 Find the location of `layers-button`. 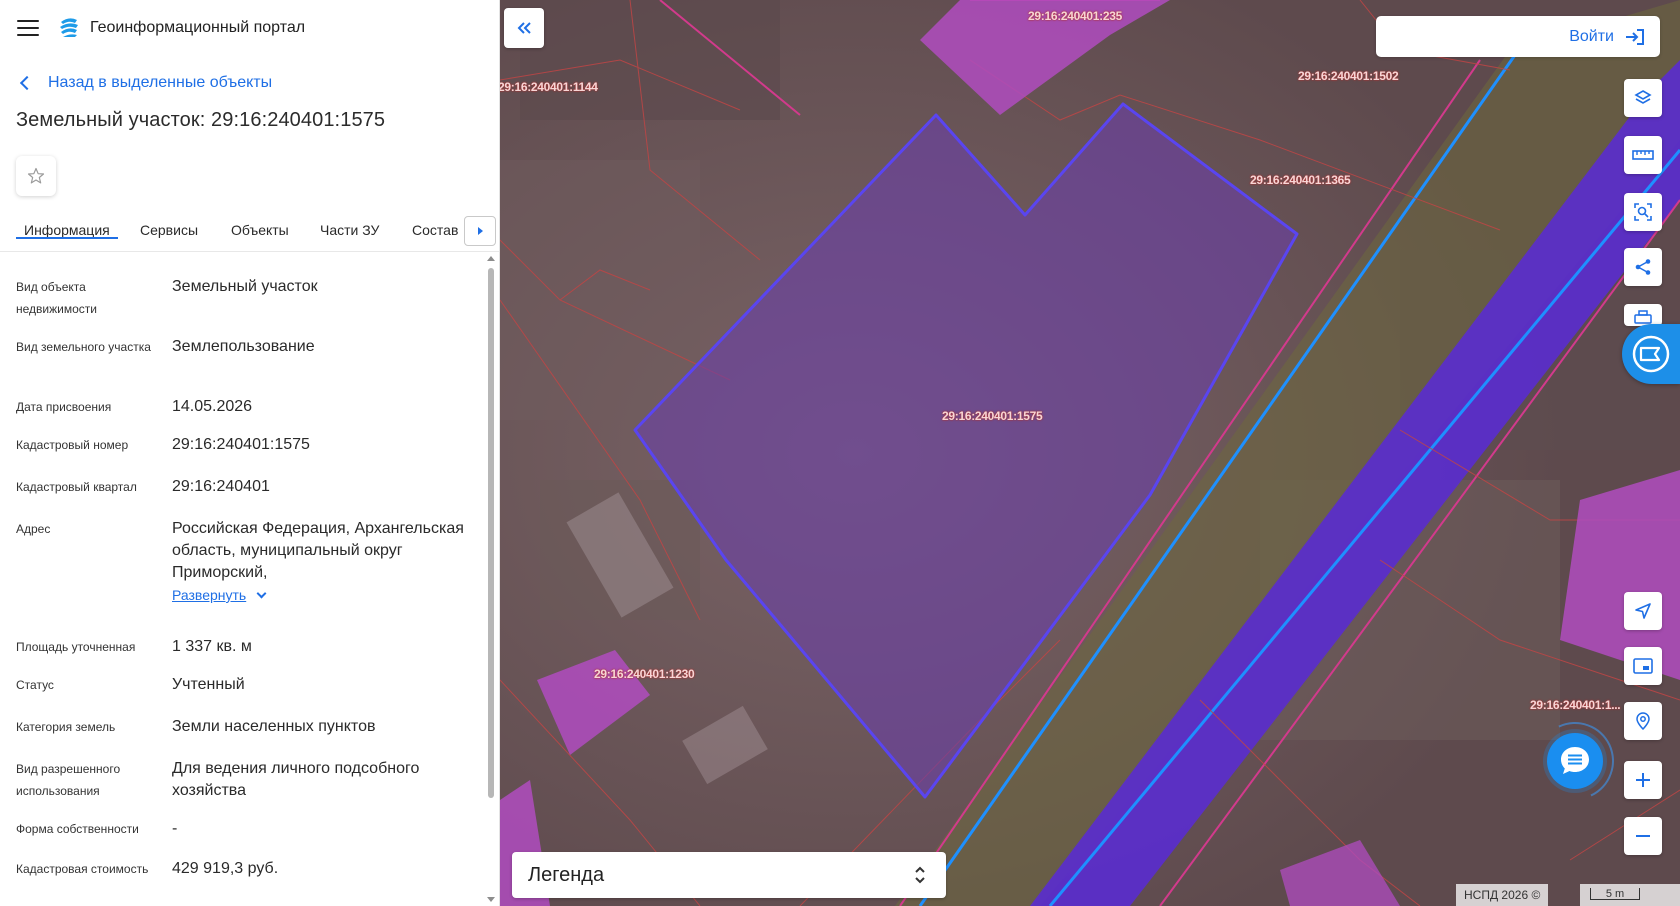

layers-button is located at coordinates (1643, 98).